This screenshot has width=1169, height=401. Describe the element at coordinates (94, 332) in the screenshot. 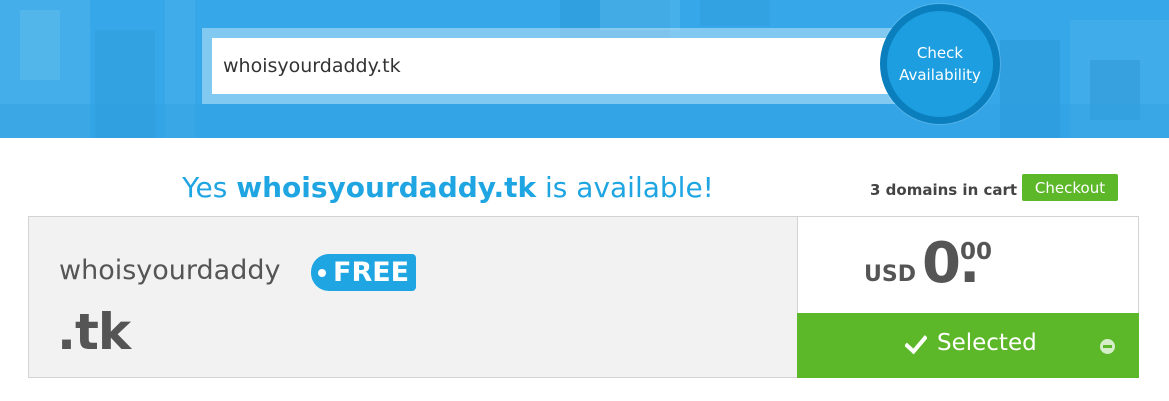

I see `domain-tld: .tk` at that location.